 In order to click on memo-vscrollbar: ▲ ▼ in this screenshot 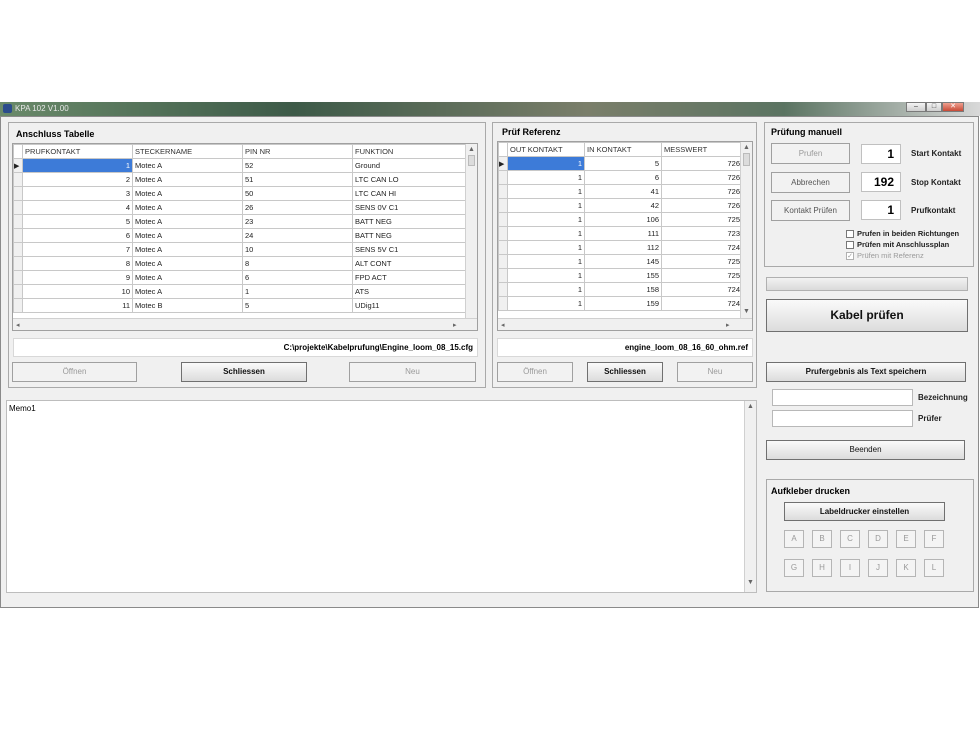, I will do `click(750, 496)`.